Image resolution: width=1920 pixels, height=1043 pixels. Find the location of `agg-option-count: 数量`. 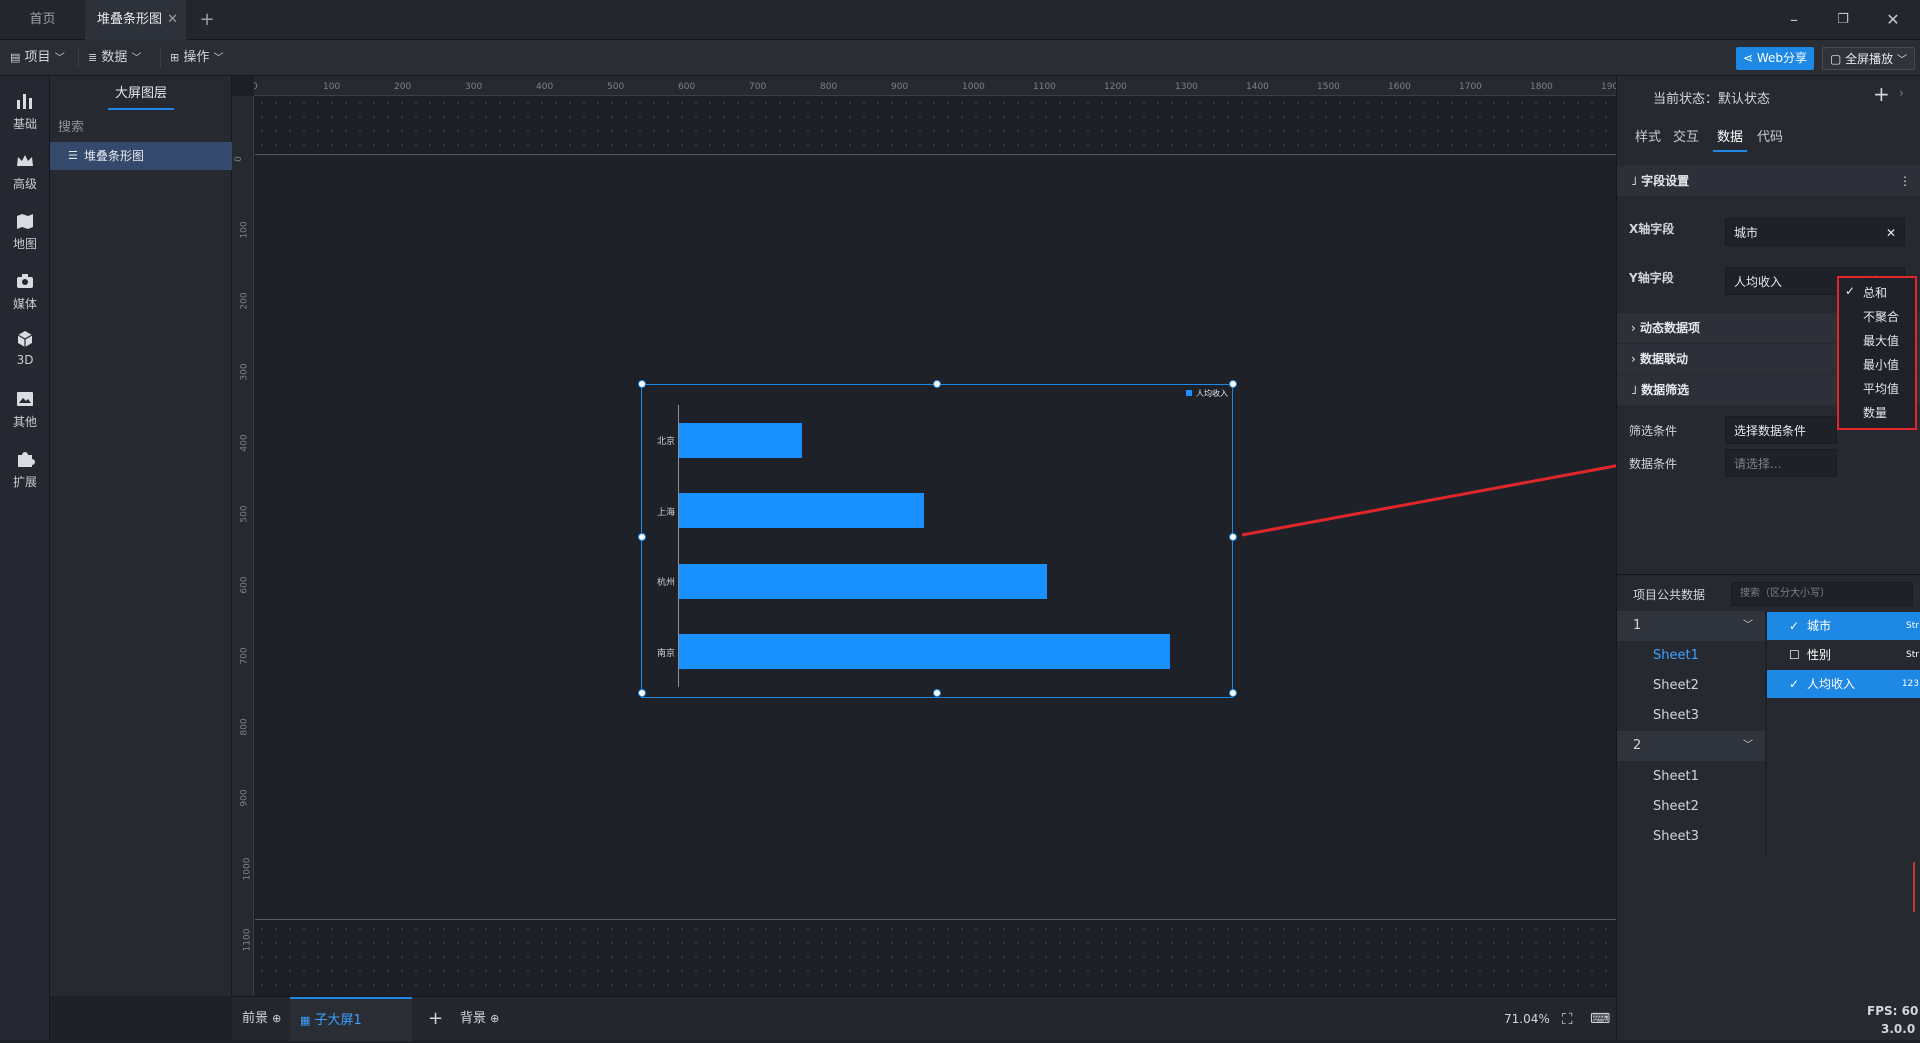

agg-option-count: 数量 is located at coordinates (1875, 412).